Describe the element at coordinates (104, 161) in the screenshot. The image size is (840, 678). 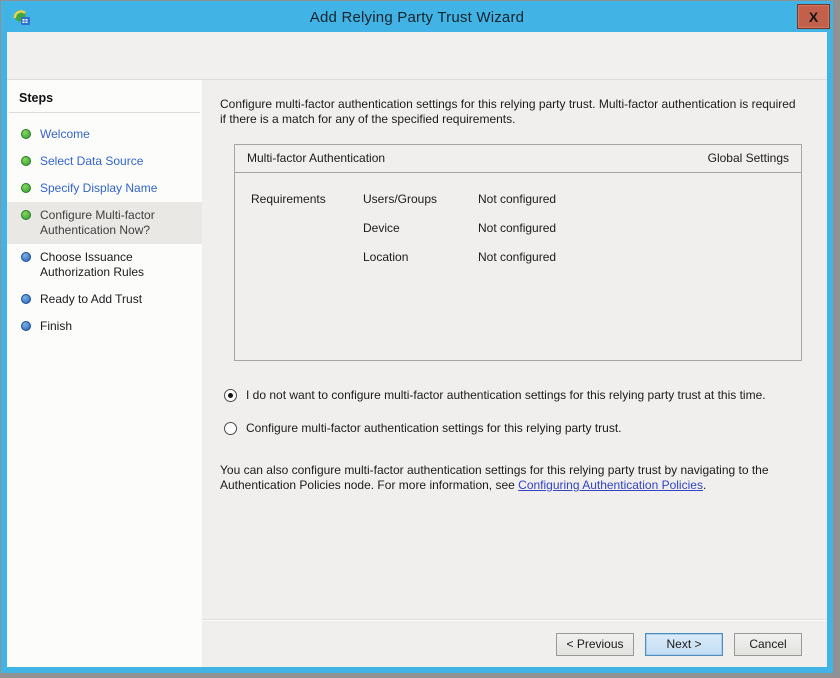
I see `step-select-data-source: Select Data Source` at that location.